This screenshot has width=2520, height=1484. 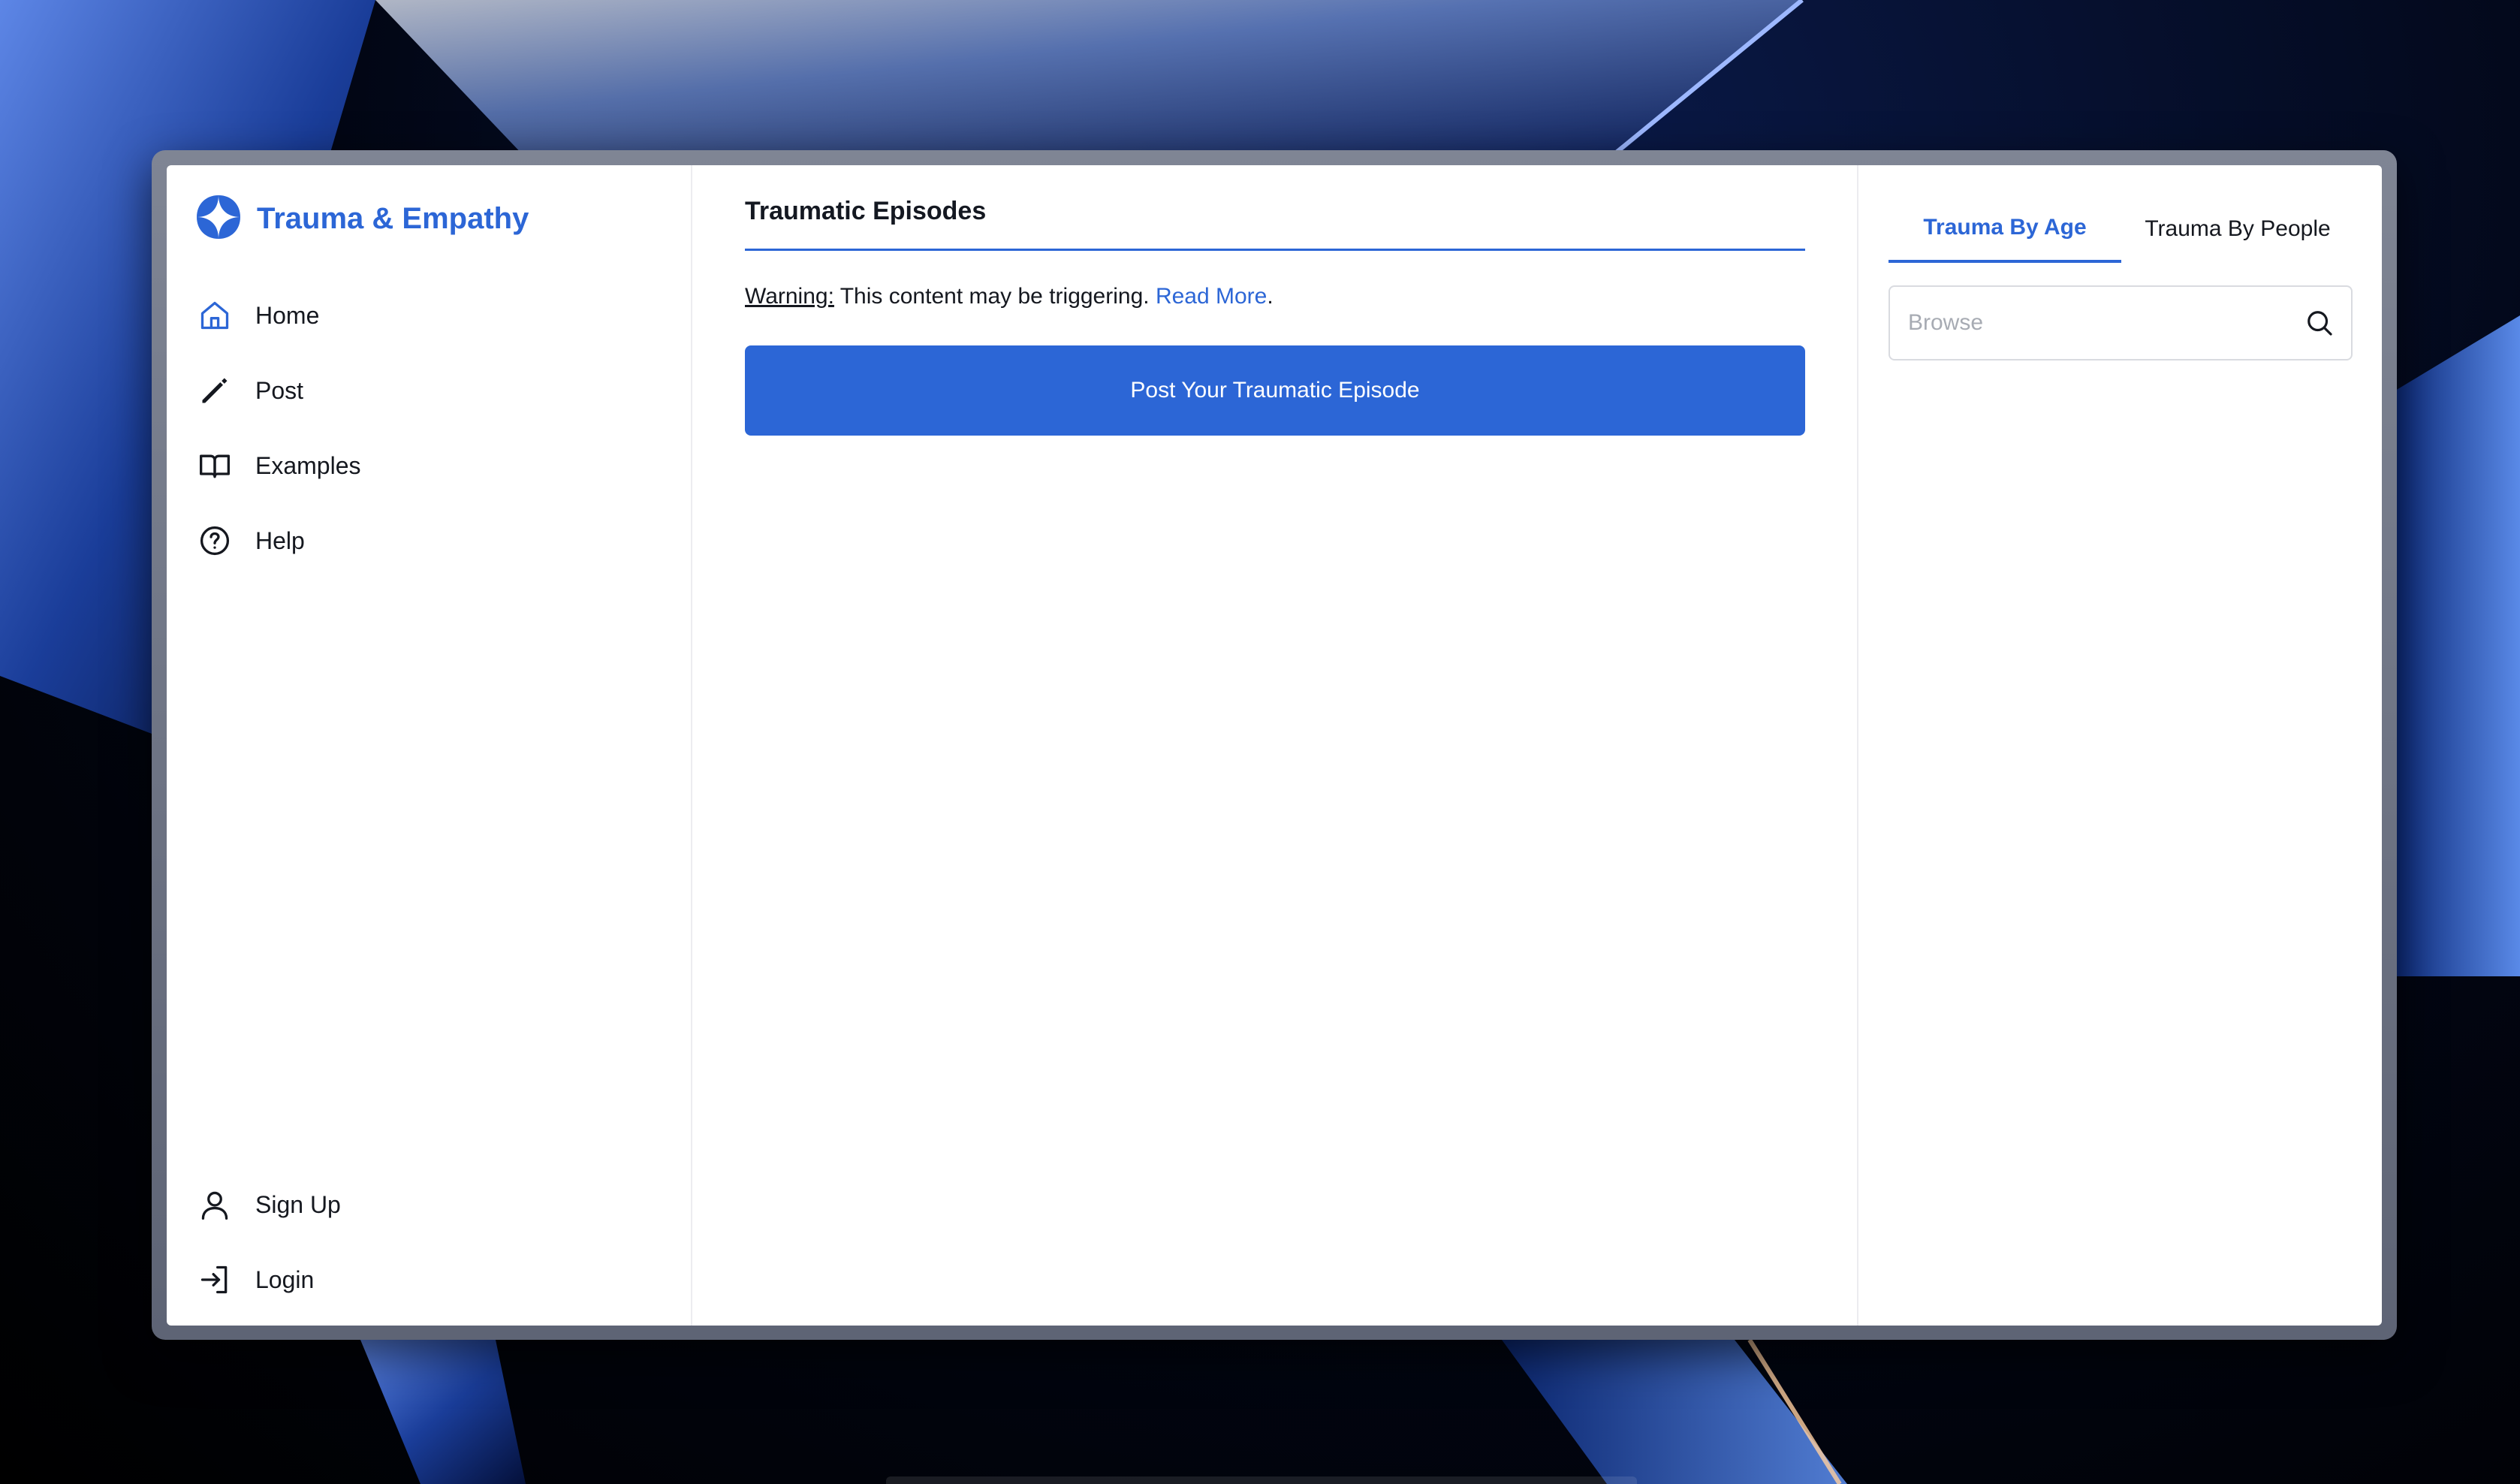 I want to click on search-icon, so click(x=2319, y=323).